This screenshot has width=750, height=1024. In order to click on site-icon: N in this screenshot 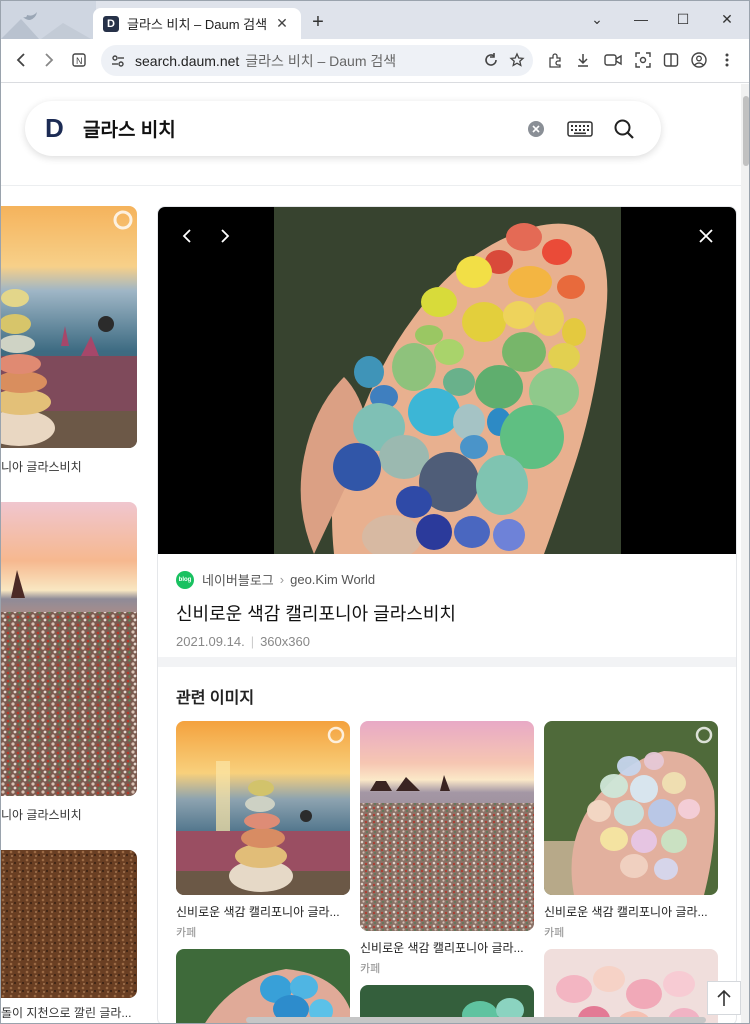, I will do `click(79, 60)`.